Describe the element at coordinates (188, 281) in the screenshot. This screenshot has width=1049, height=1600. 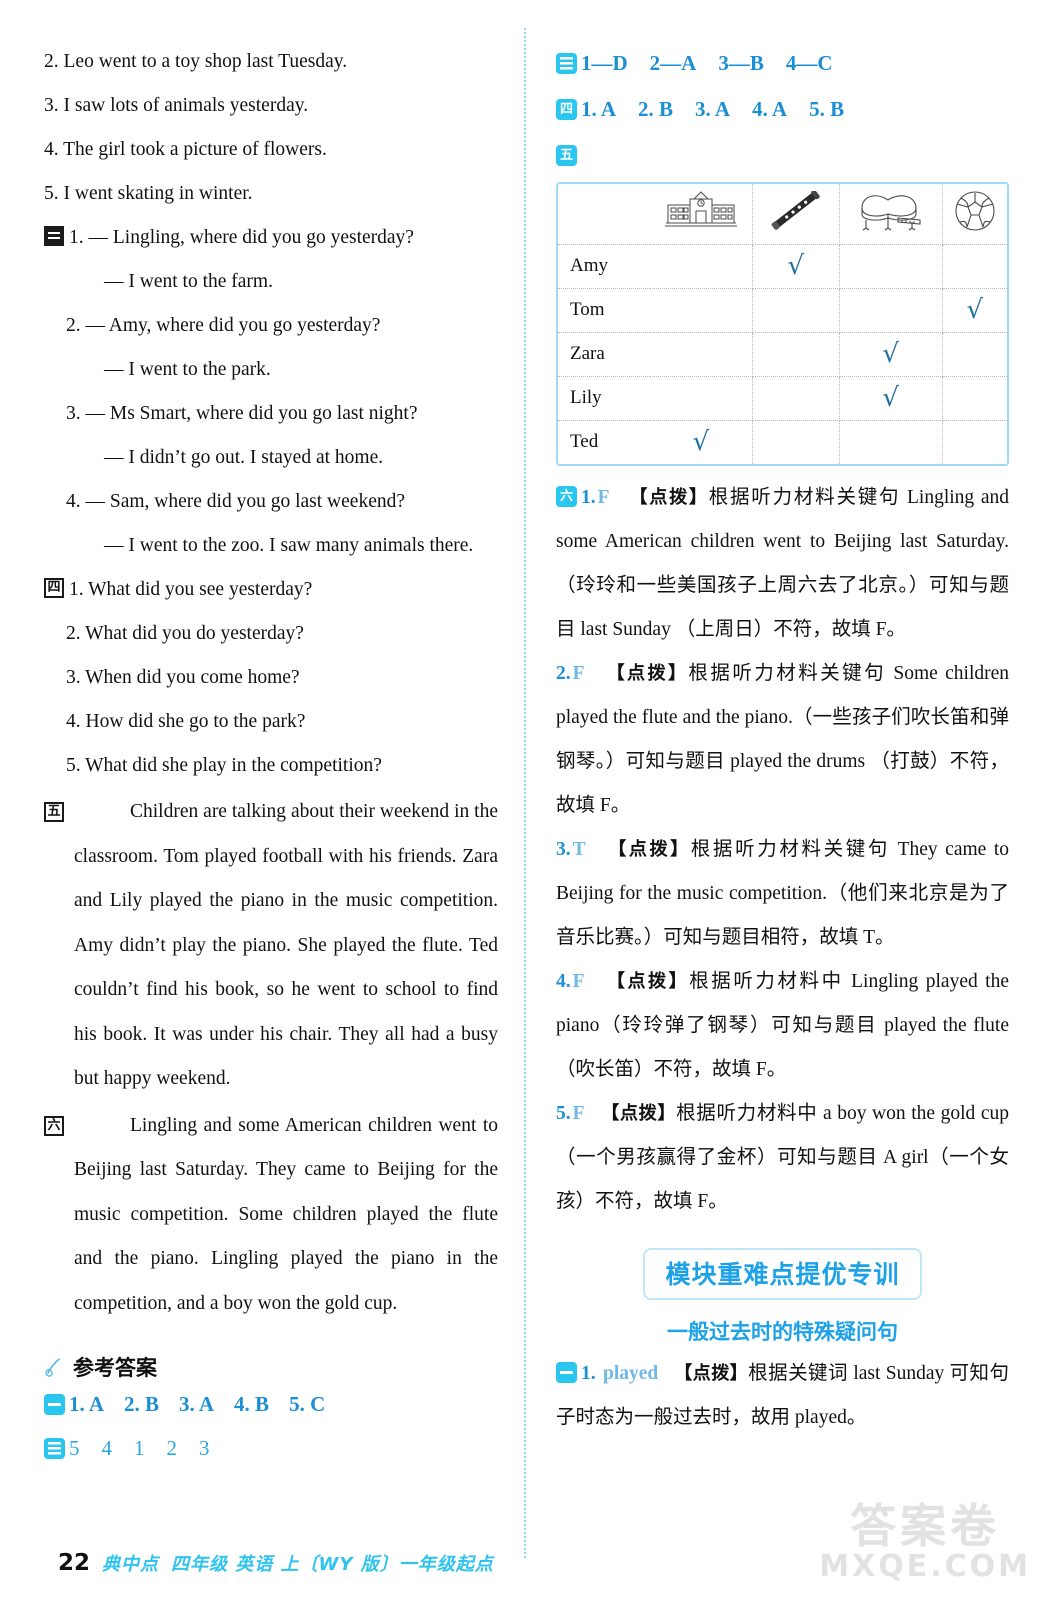
I see `section-3-item: — I went to the farm.` at that location.